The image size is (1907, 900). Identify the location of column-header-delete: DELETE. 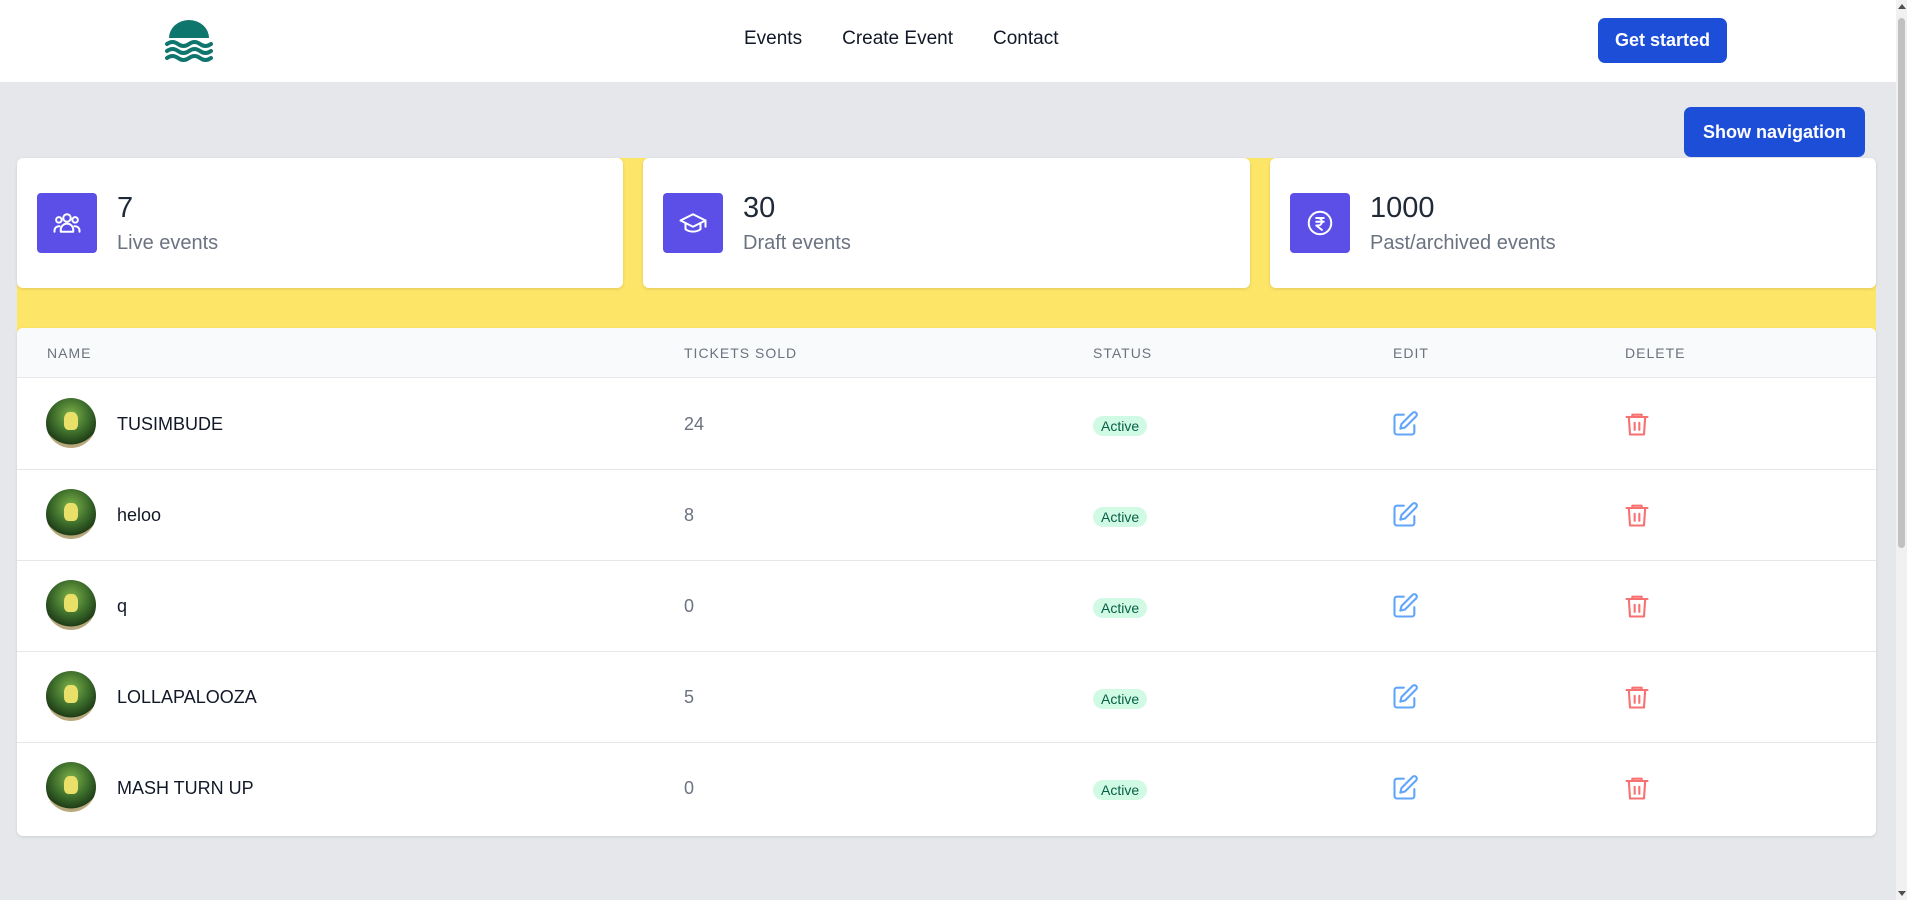
(1655, 353).